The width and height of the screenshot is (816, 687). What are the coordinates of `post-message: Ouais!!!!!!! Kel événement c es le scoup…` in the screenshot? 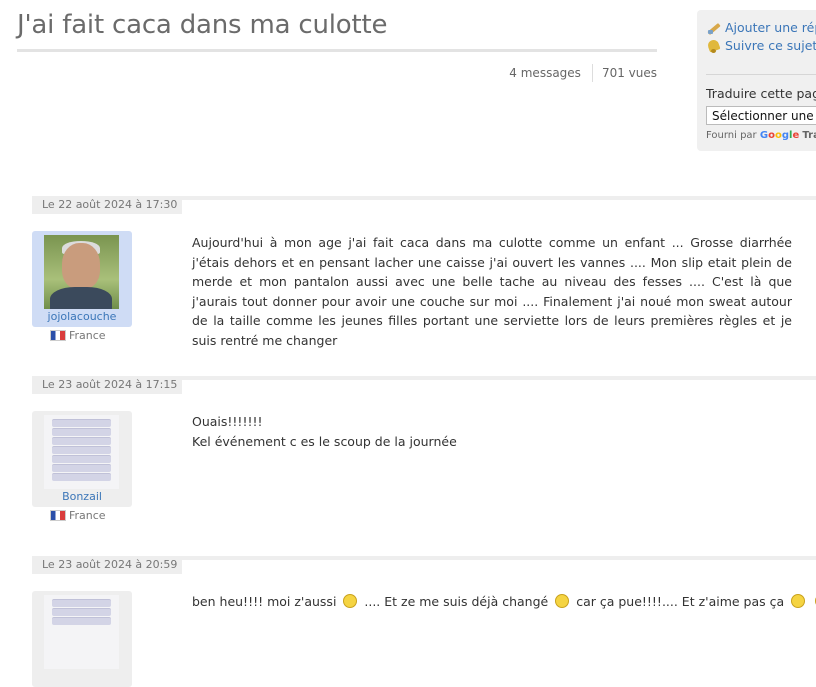 It's located at (492, 431).